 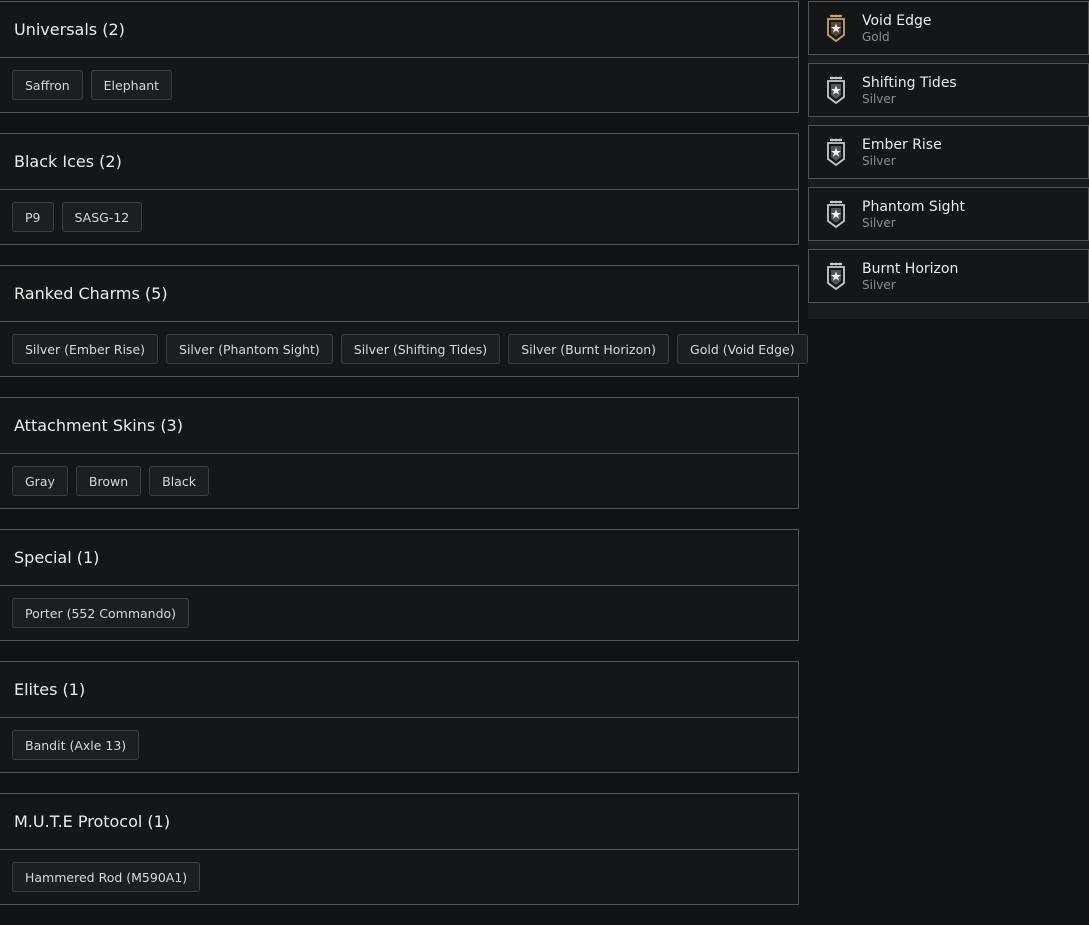 What do you see at coordinates (948, 152) in the screenshot?
I see `charm-ember-rise: Ember Rise Silver` at bounding box center [948, 152].